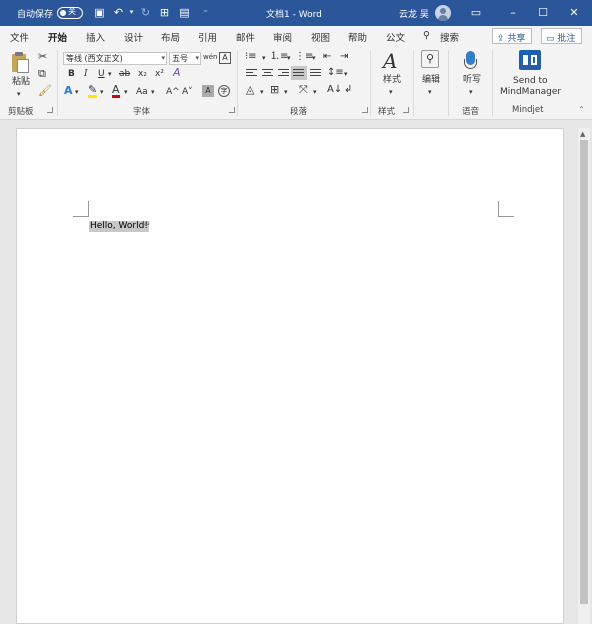 Image resolution: width=592 pixels, height=624 pixels. What do you see at coordinates (251, 57) in the screenshot?
I see `bullets-icon: ⁝≡` at bounding box center [251, 57].